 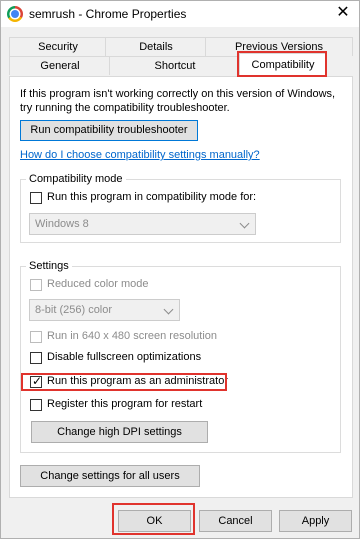 I want to click on disable-fullscreen-checkbox, so click(x=36, y=358).